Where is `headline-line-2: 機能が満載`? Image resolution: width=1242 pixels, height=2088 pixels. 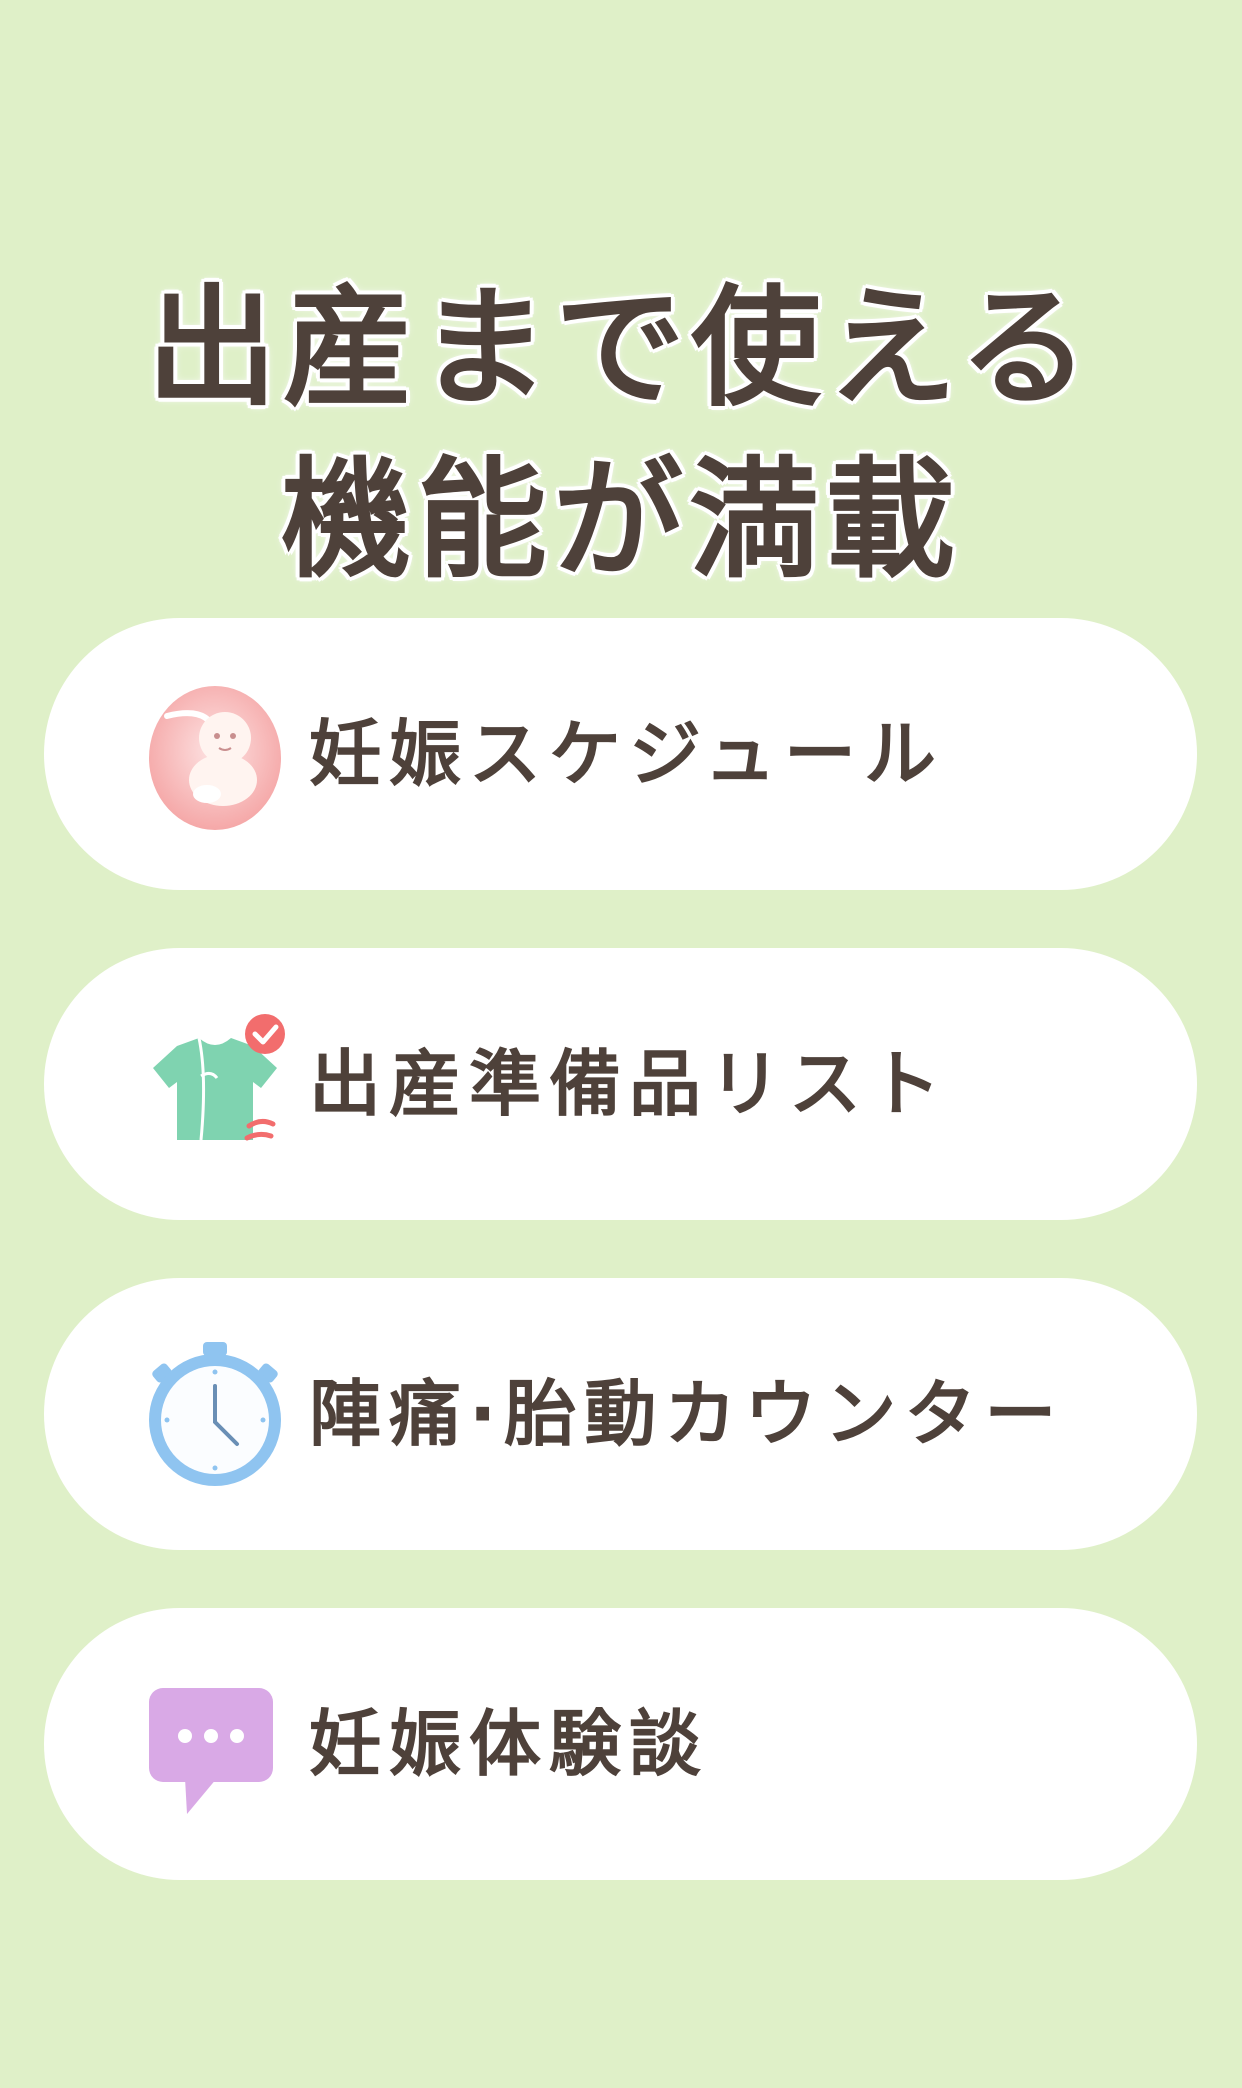 headline-line-2: 機能が満載 is located at coordinates (620, 520).